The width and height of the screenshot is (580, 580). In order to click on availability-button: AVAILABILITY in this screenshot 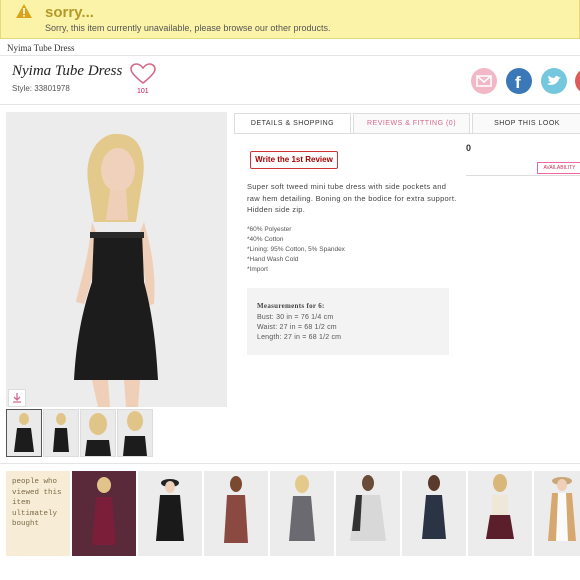, I will do `click(558, 168)`.